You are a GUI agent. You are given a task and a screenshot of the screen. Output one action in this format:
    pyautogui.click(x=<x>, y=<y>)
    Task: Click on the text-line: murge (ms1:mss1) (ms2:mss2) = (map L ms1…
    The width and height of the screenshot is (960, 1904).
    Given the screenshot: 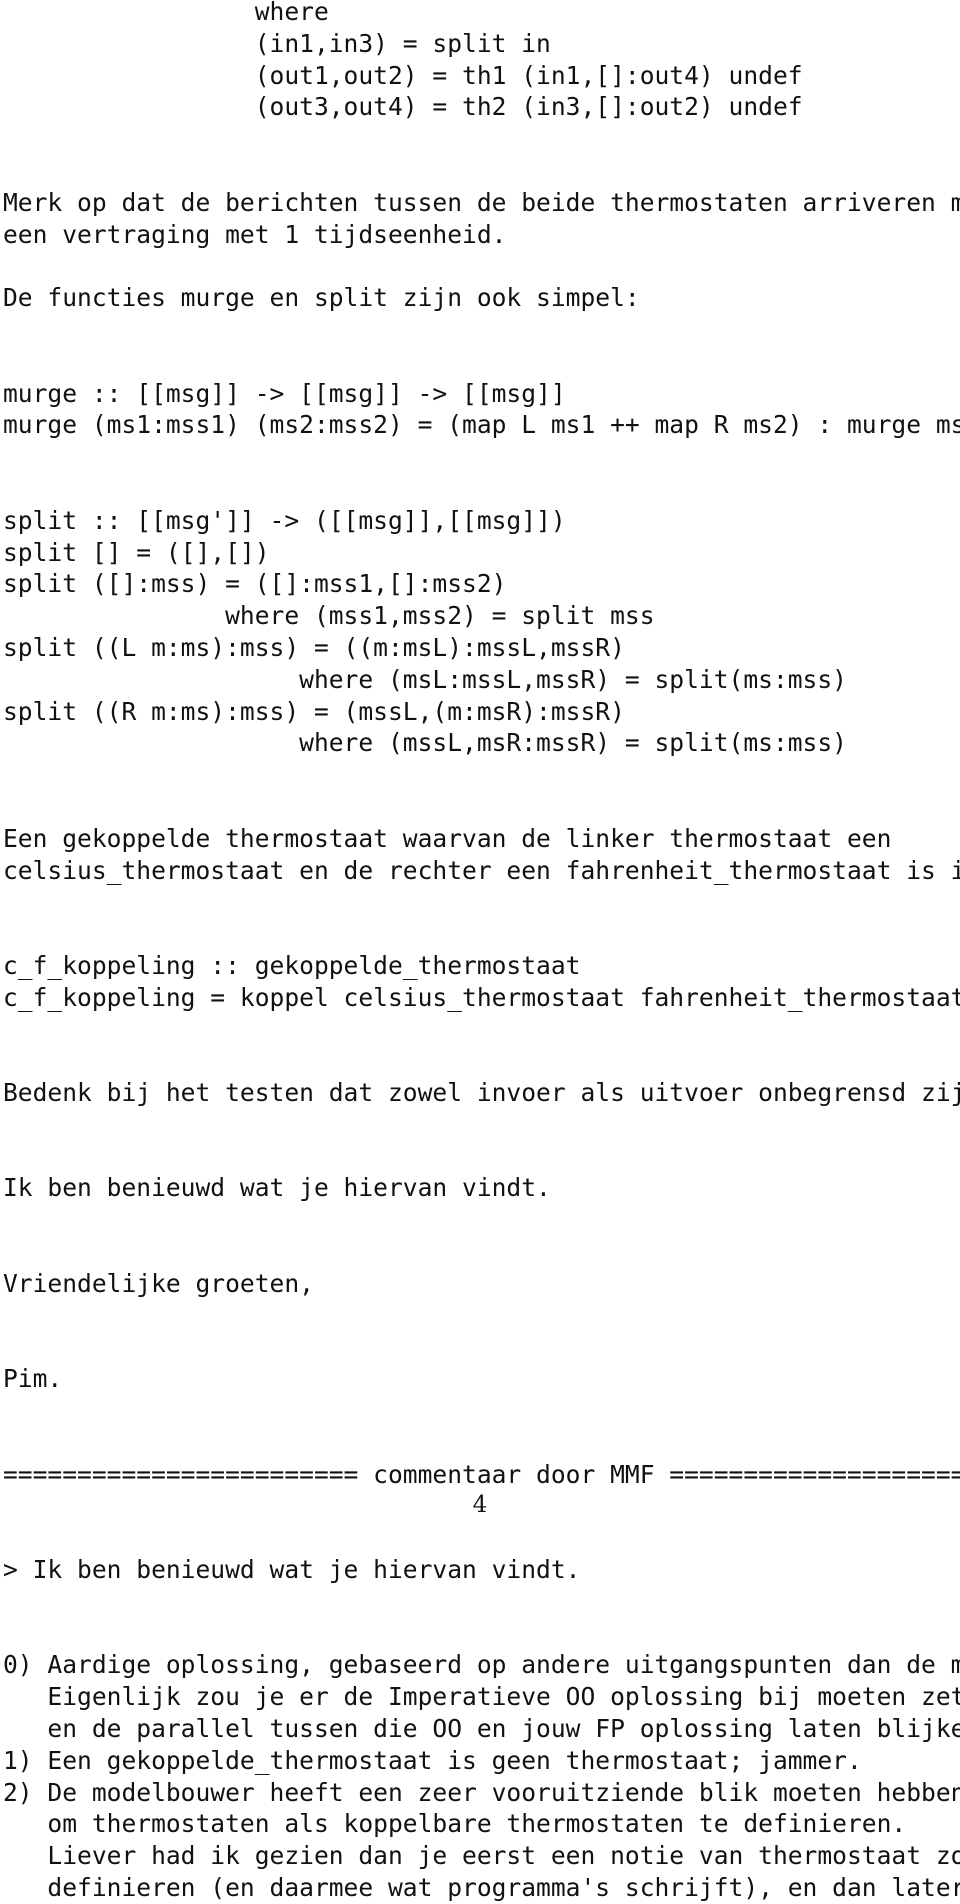 What is the action you would take?
    pyautogui.click(x=481, y=425)
    